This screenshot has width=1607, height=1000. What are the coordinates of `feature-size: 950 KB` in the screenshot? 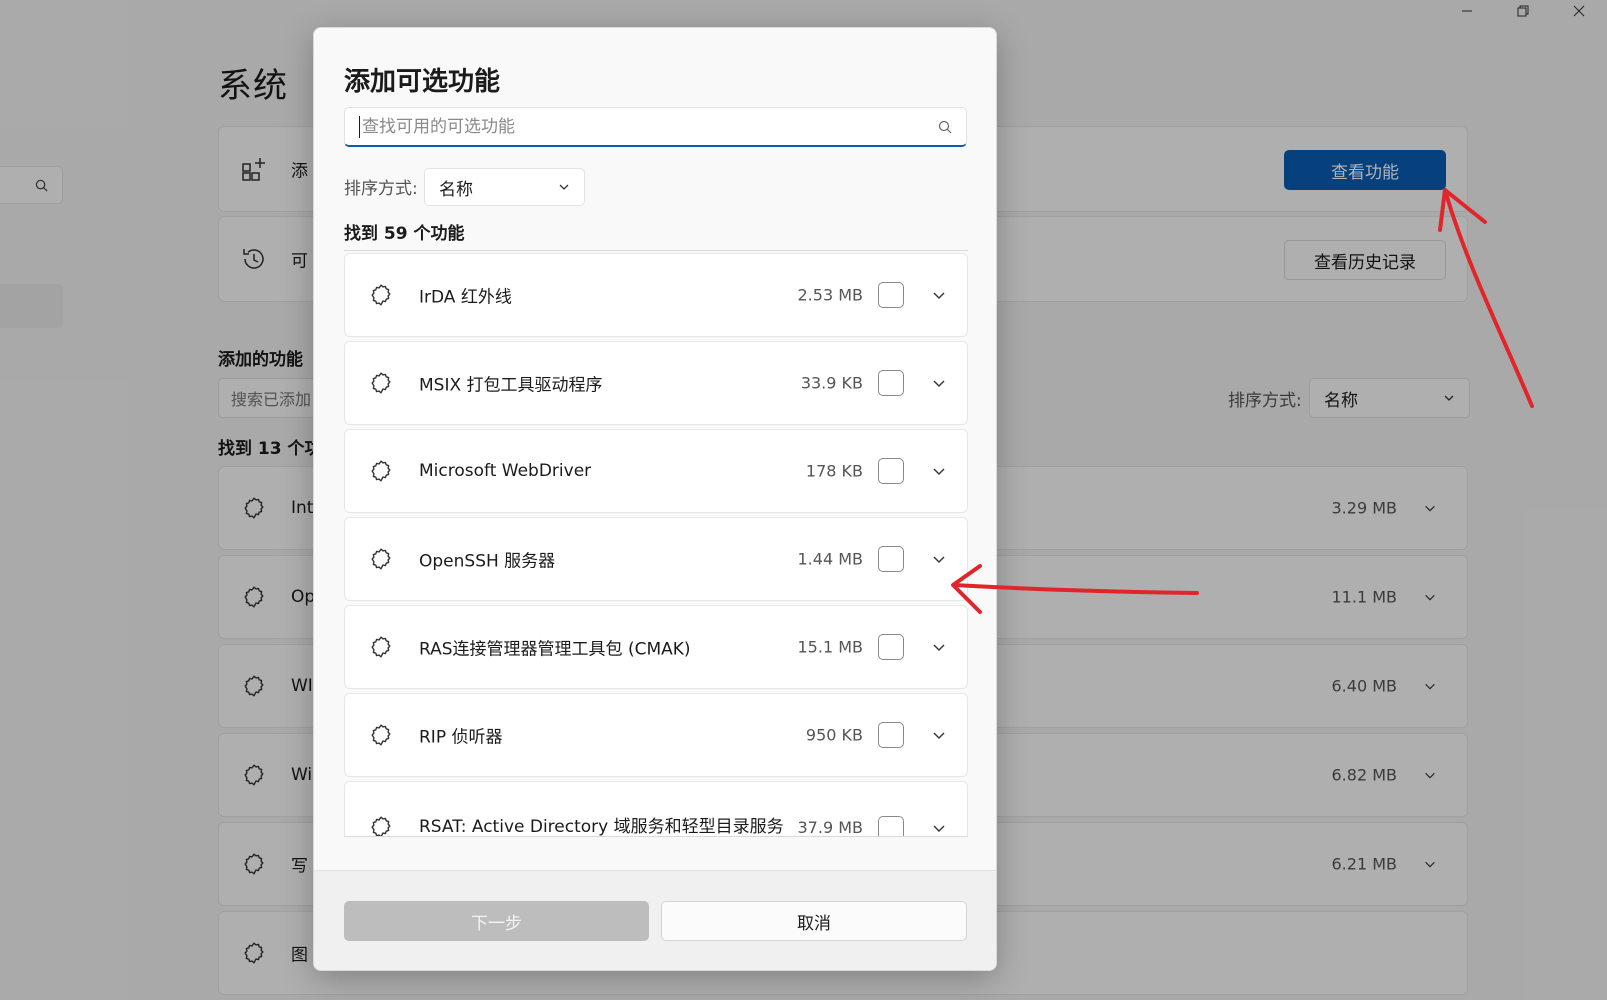 It's located at (834, 735).